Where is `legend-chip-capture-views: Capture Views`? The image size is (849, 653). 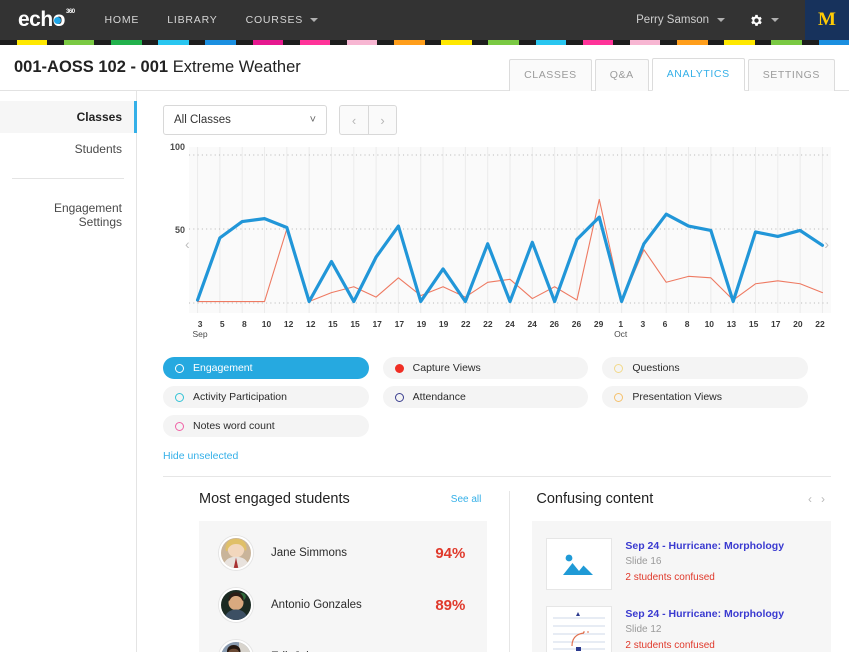
legend-chip-capture-views: Capture Views is located at coordinates (485, 368).